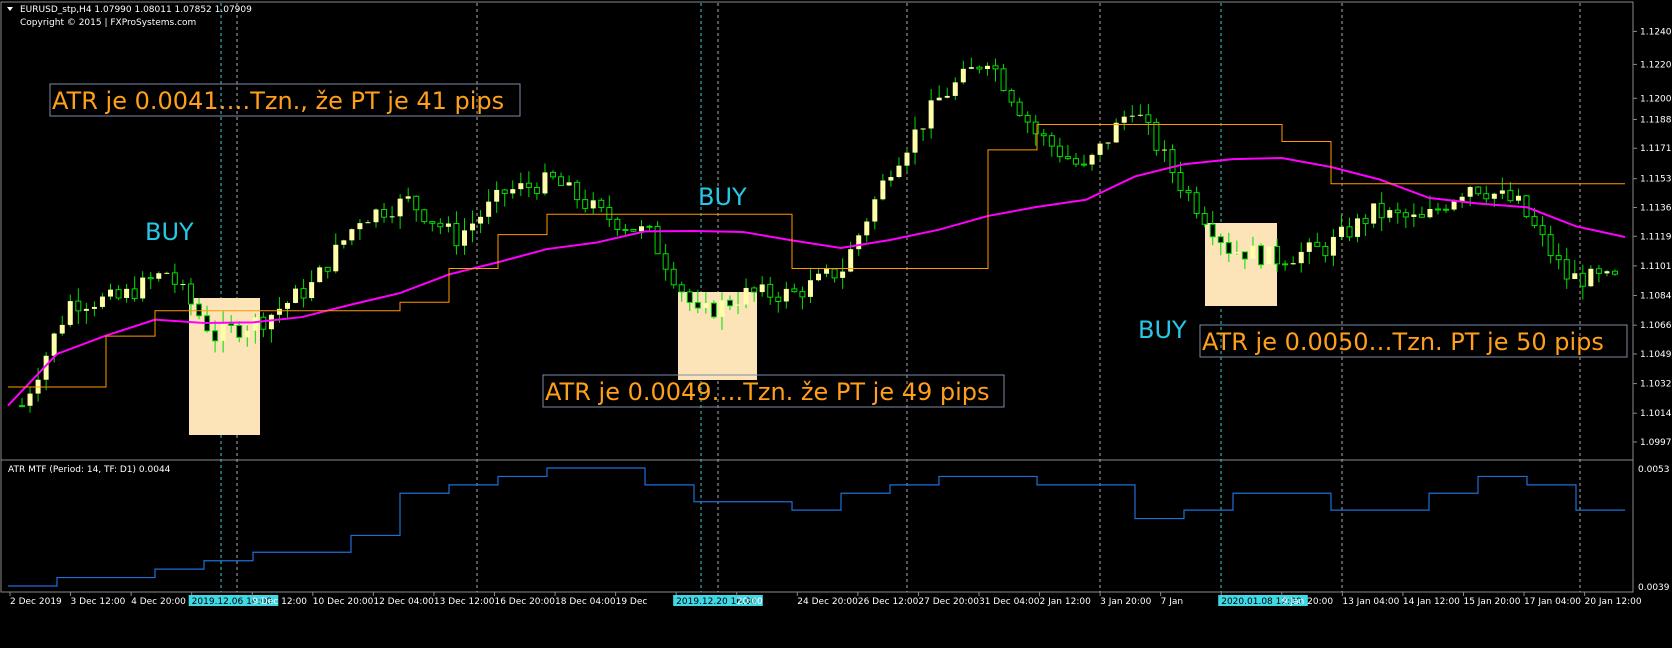  I want to click on indicator-axis-top: 0.0053, so click(1654, 470).